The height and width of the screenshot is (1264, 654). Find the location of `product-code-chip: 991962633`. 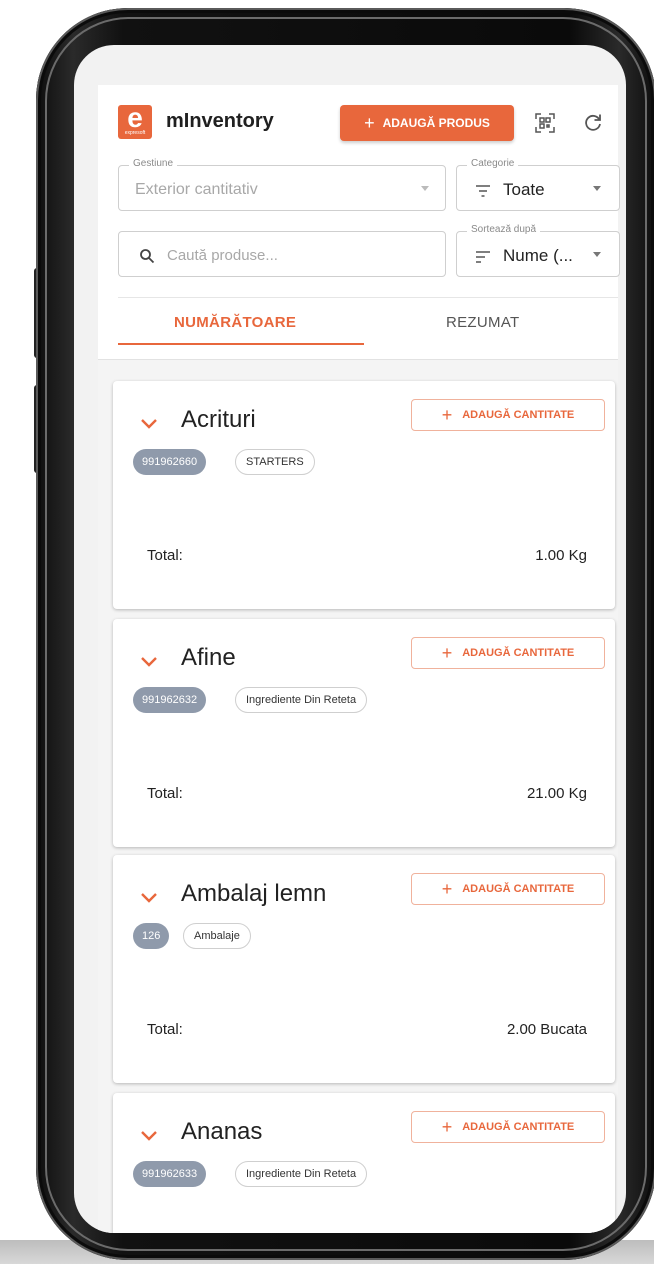

product-code-chip: 991962633 is located at coordinates (170, 1174).